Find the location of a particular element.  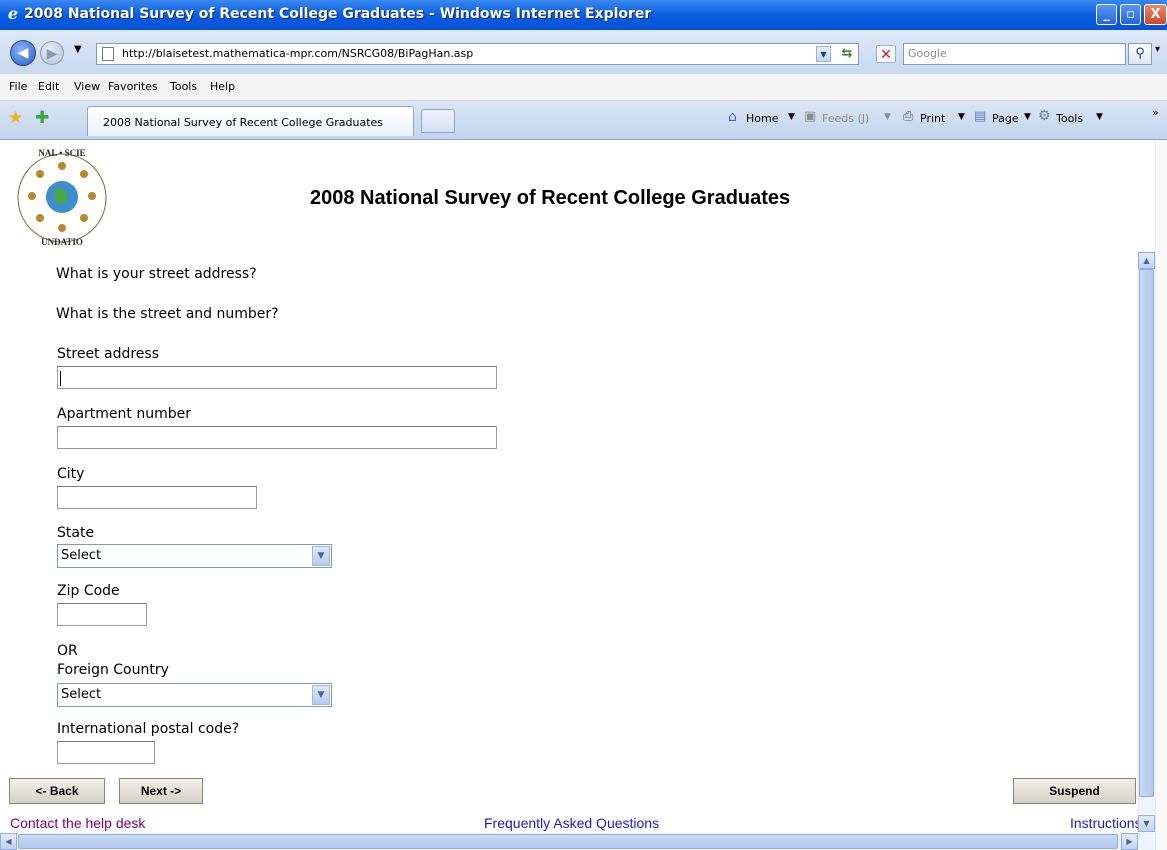

international-postal-code-label: International postal code? is located at coordinates (148, 729).